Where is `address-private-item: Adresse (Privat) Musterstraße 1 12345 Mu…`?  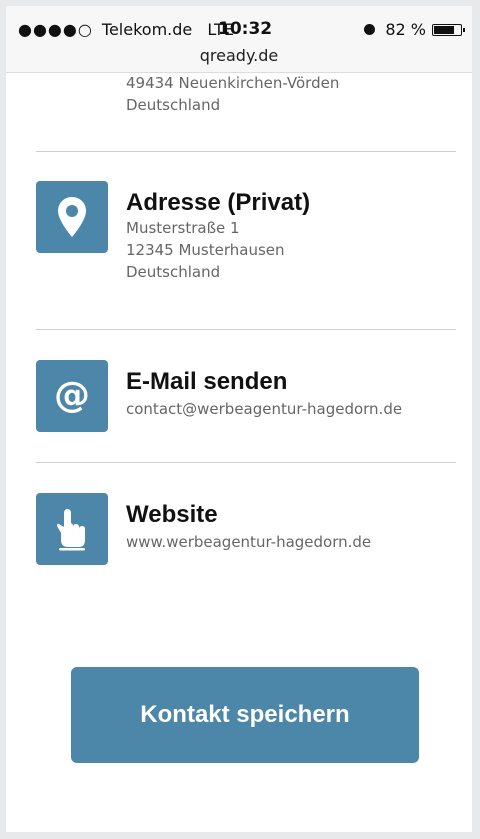 address-private-item: Adresse (Privat) Musterstraße 1 12345 Mu… is located at coordinates (246, 241).